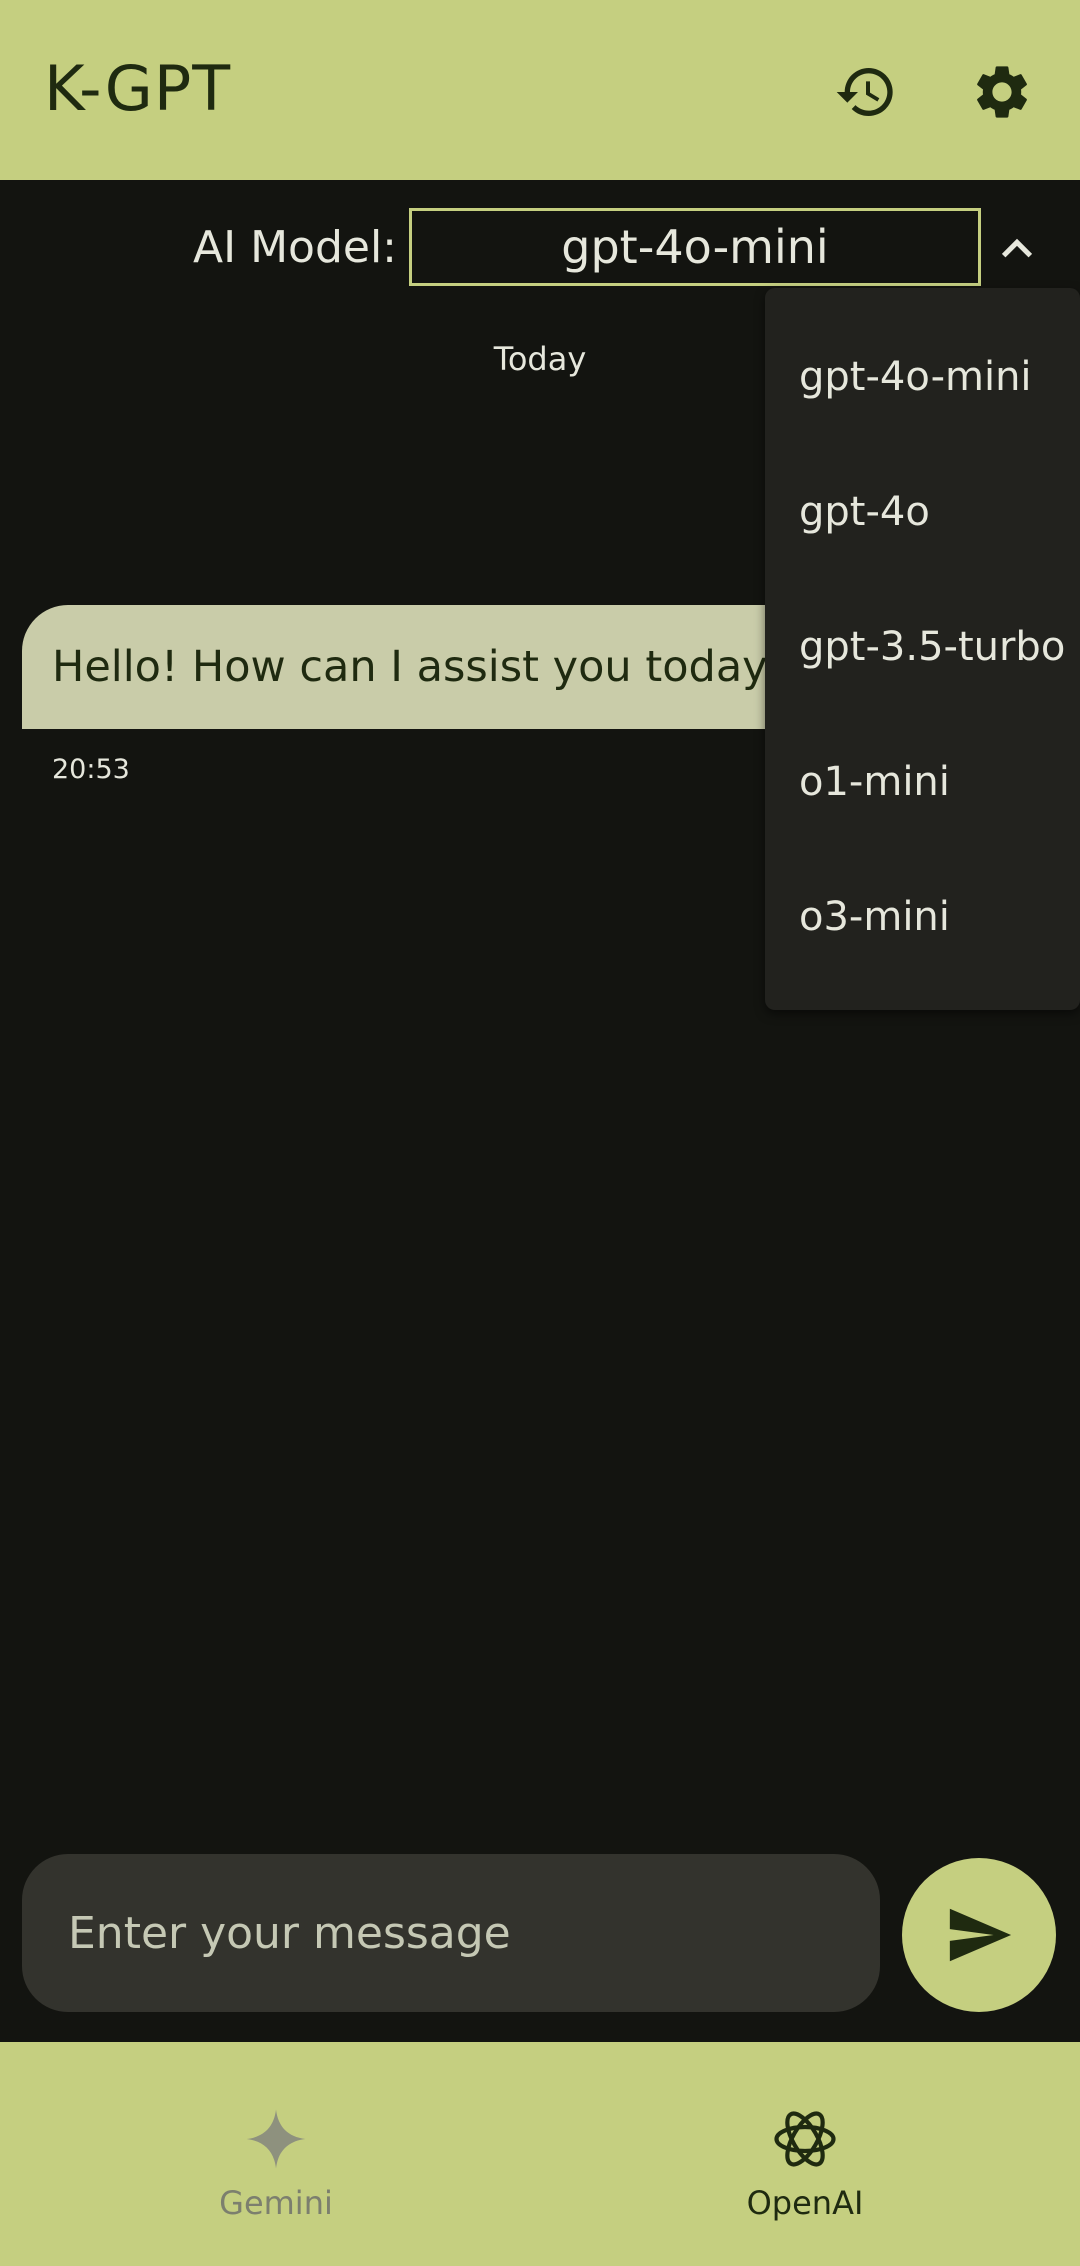 This screenshot has height=2266, width=1080. Describe the element at coordinates (421, 667) in the screenshot. I see `message-text: Hello! How can I assist you today?` at that location.